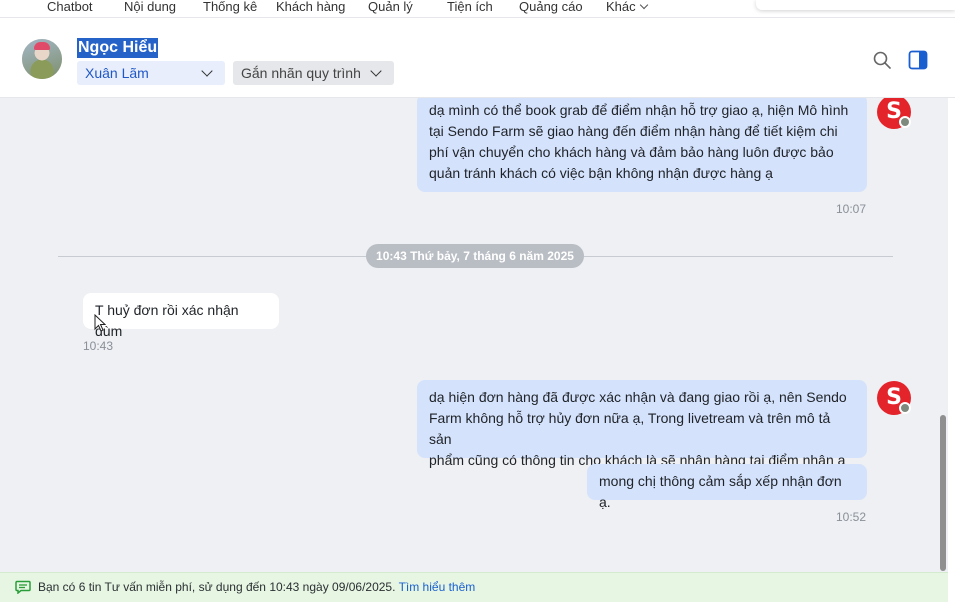  I want to click on scrollbar-track, so click(951, 335).